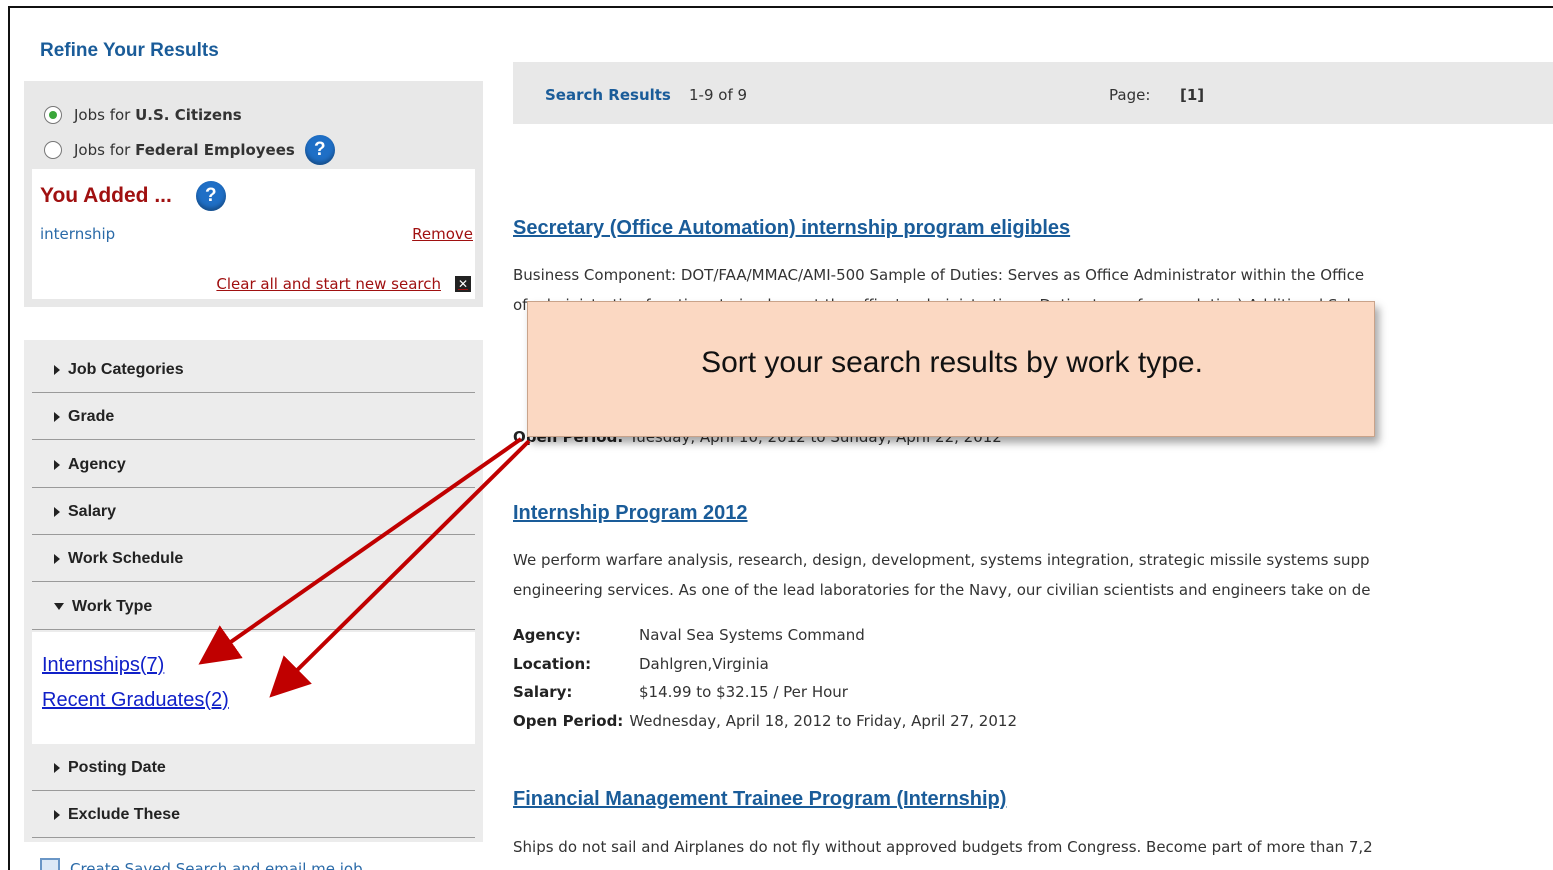 This screenshot has height=870, width=1553. I want to click on work-type-options: Internships(7) Recent Graduates(2), so click(253, 688).